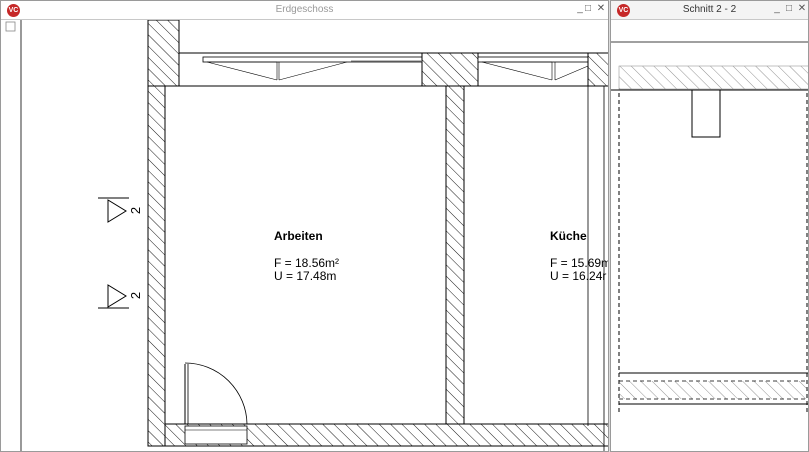  What do you see at coordinates (568, 236) in the screenshot?
I see `room-name-kueche: Küche` at bounding box center [568, 236].